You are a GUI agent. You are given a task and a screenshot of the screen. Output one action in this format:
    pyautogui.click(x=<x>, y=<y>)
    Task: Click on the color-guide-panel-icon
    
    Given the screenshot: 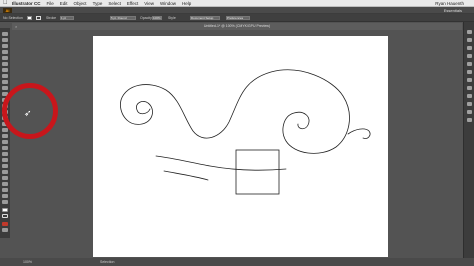 What is the action you would take?
    pyautogui.click(x=469, y=40)
    